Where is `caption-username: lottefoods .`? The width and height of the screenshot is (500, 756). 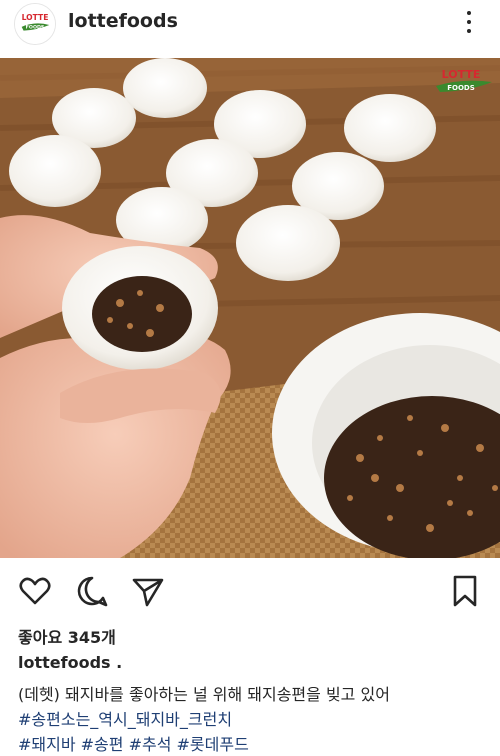
caption-username: lottefoods . is located at coordinates (70, 662).